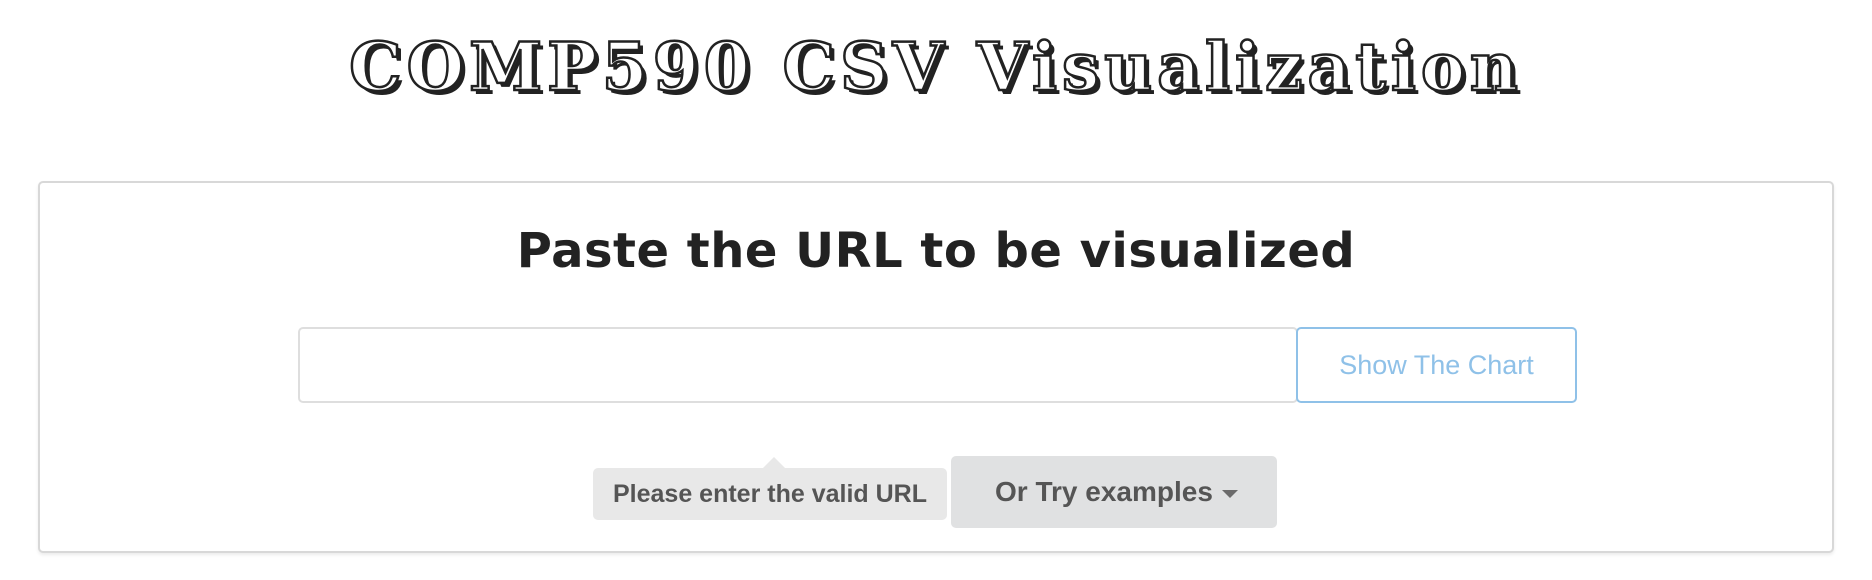 This screenshot has height=580, width=1872. Describe the element at coordinates (769, 494) in the screenshot. I see `validation-message: Please enter the valid URL` at that location.